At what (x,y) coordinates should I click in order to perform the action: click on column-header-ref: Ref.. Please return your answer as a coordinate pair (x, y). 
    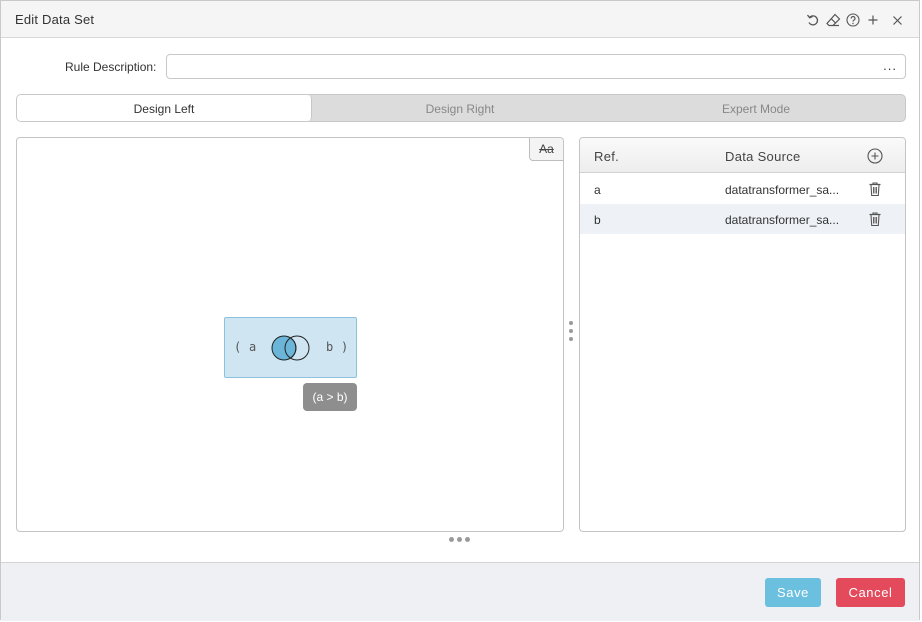
    Looking at the image, I should click on (607, 156).